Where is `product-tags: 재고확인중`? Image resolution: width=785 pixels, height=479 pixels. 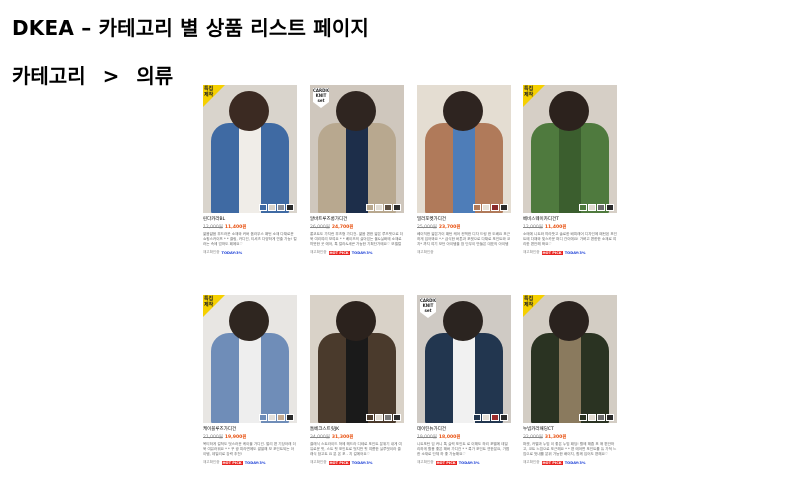
product-tags: 재고확인중 is located at coordinates (464, 252).